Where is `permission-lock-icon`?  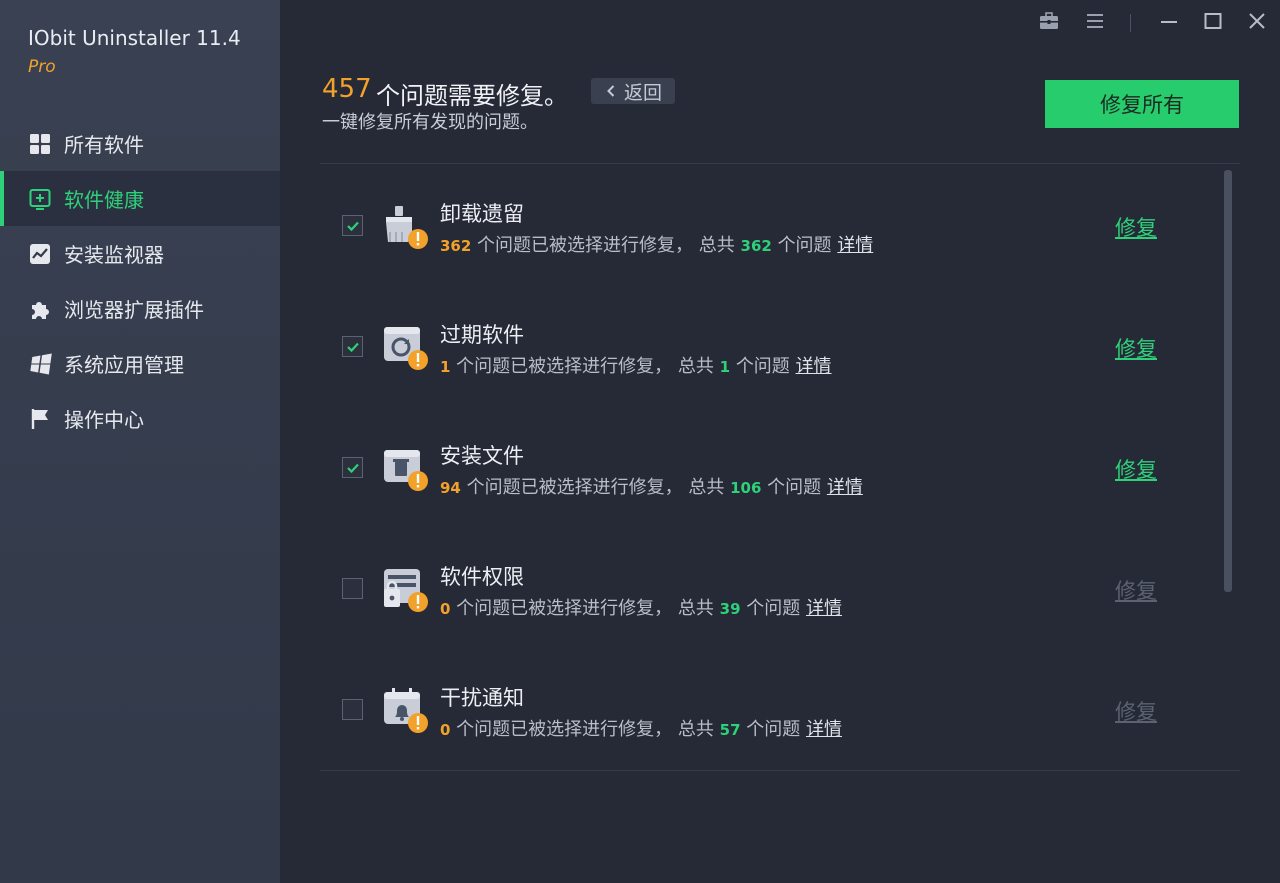 permission-lock-icon is located at coordinates (407, 590).